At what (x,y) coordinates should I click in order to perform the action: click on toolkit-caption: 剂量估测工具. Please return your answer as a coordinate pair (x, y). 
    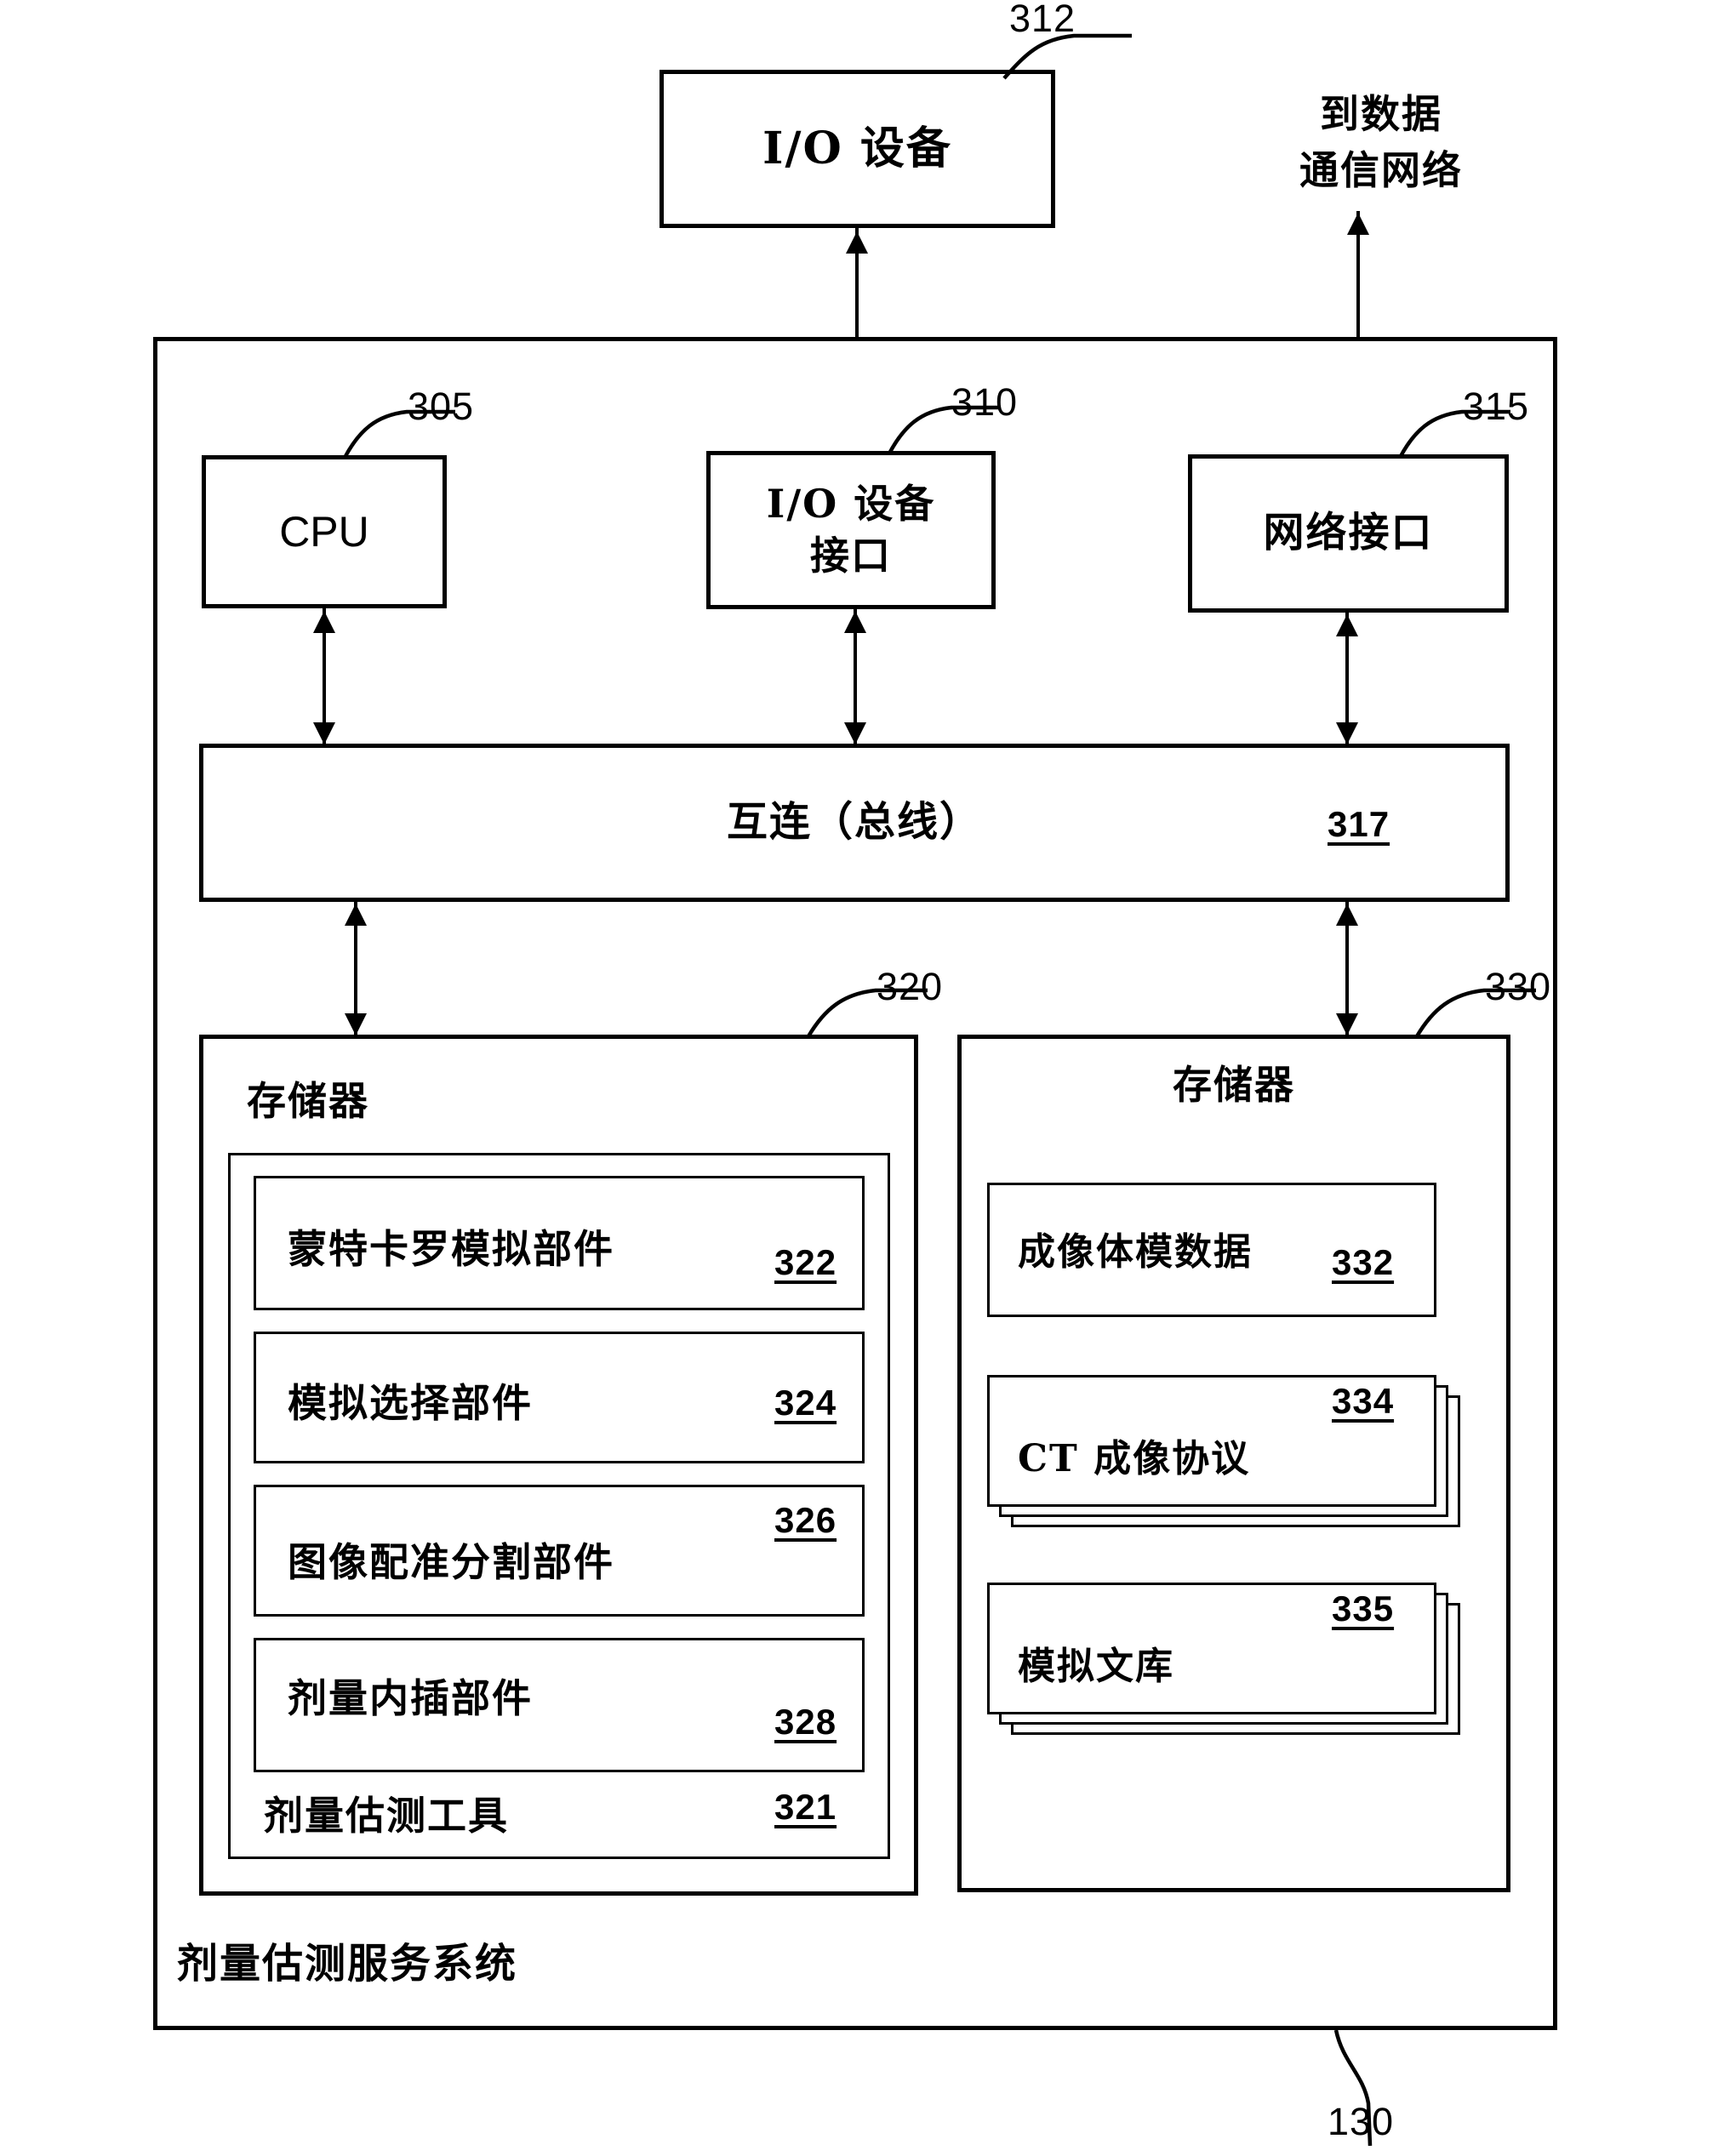
    Looking at the image, I should click on (386, 1816).